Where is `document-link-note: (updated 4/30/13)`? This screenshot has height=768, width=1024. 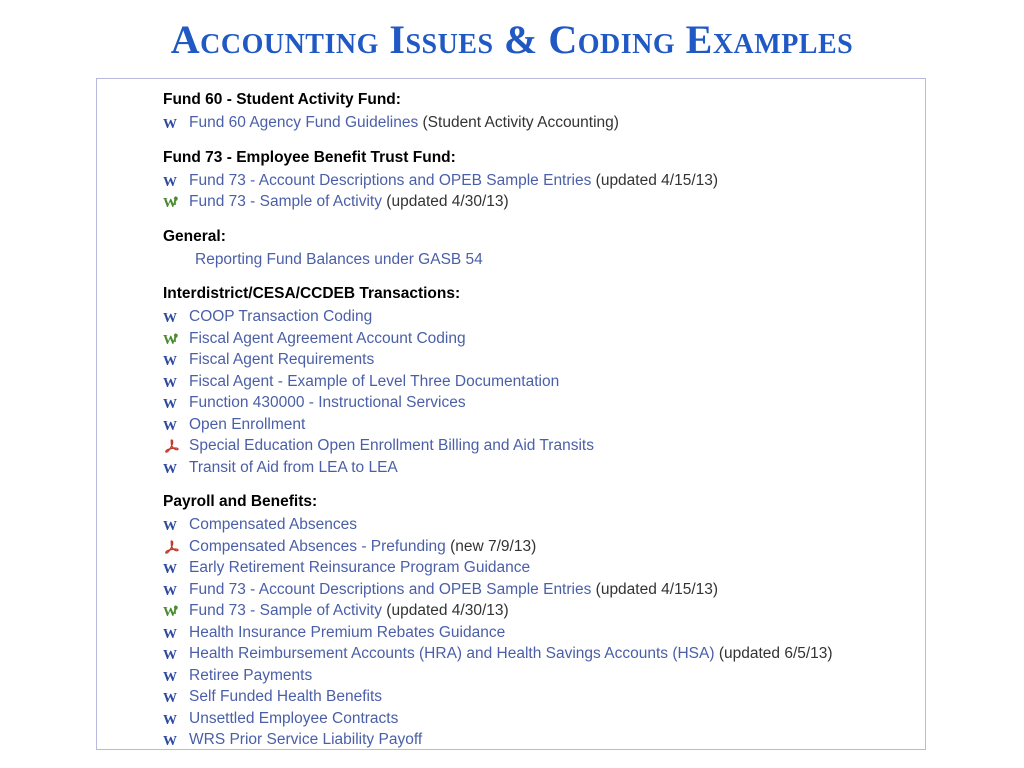 document-link-note: (updated 4/30/13) is located at coordinates (447, 201).